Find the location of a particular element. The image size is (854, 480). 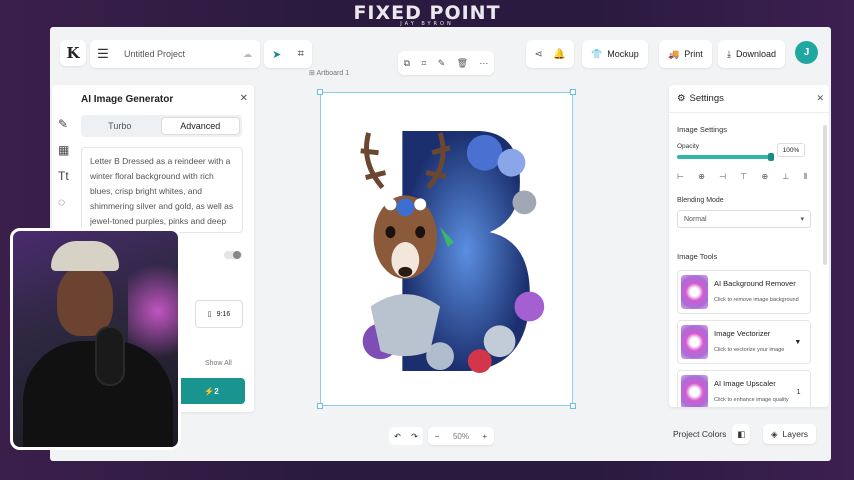

align-right-icon: ⊣ is located at coordinates (722, 177).